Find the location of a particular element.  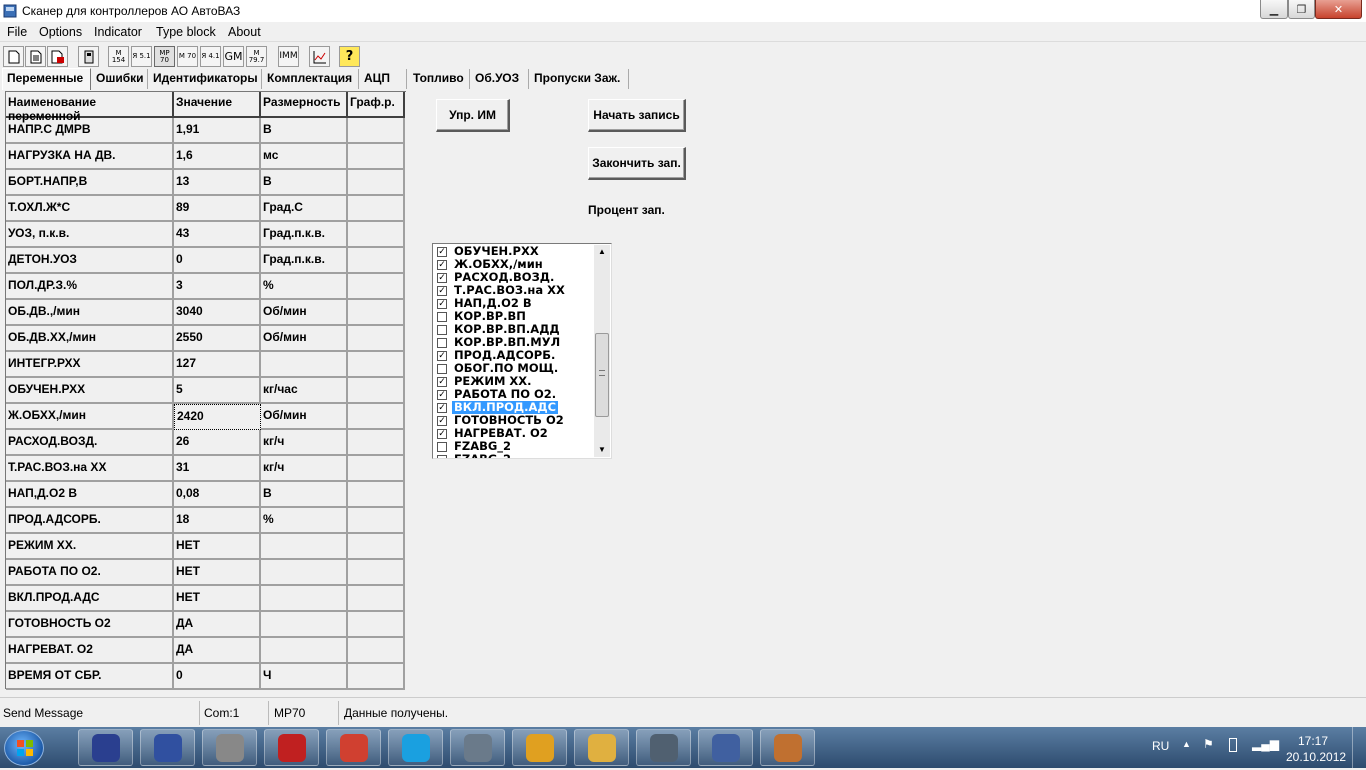

cell-unit: Об/мин is located at coordinates (304, 417).